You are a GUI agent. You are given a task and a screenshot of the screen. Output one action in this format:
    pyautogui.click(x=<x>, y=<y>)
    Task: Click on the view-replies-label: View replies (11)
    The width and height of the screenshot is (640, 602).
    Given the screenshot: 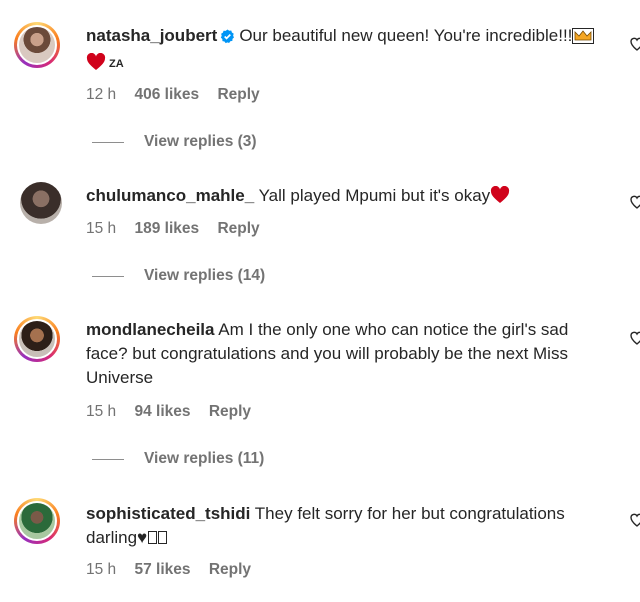 What is the action you would take?
    pyautogui.click(x=204, y=458)
    